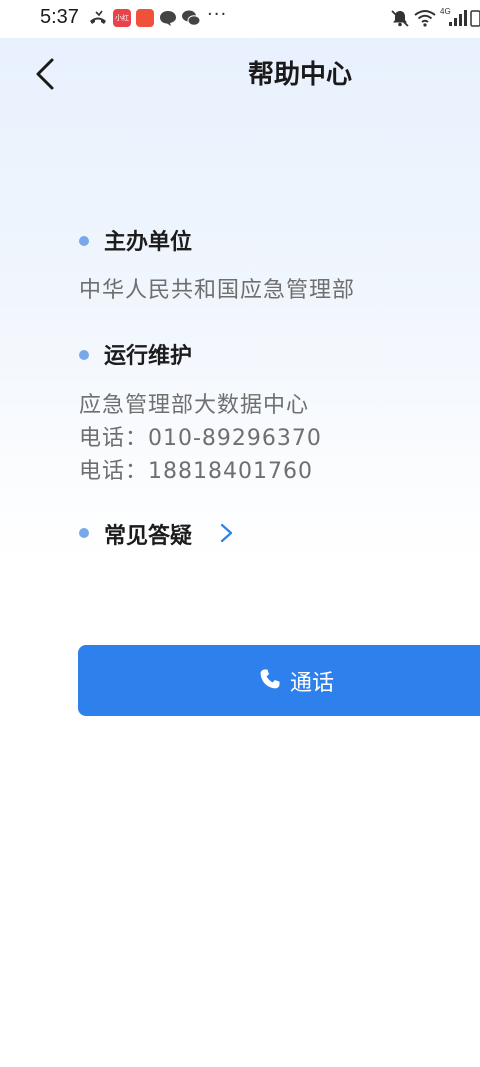  Describe the element at coordinates (312, 683) in the screenshot. I see `call-button-label: 通话` at that location.